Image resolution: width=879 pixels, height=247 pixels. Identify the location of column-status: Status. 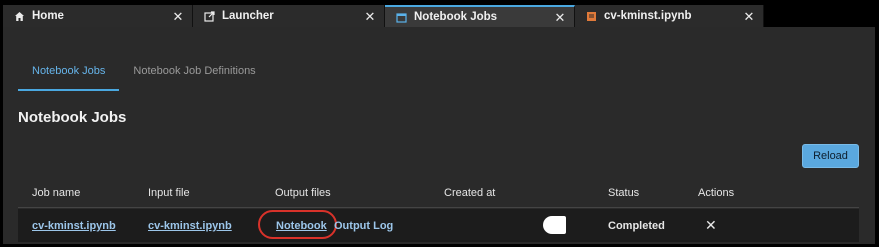
(623, 193).